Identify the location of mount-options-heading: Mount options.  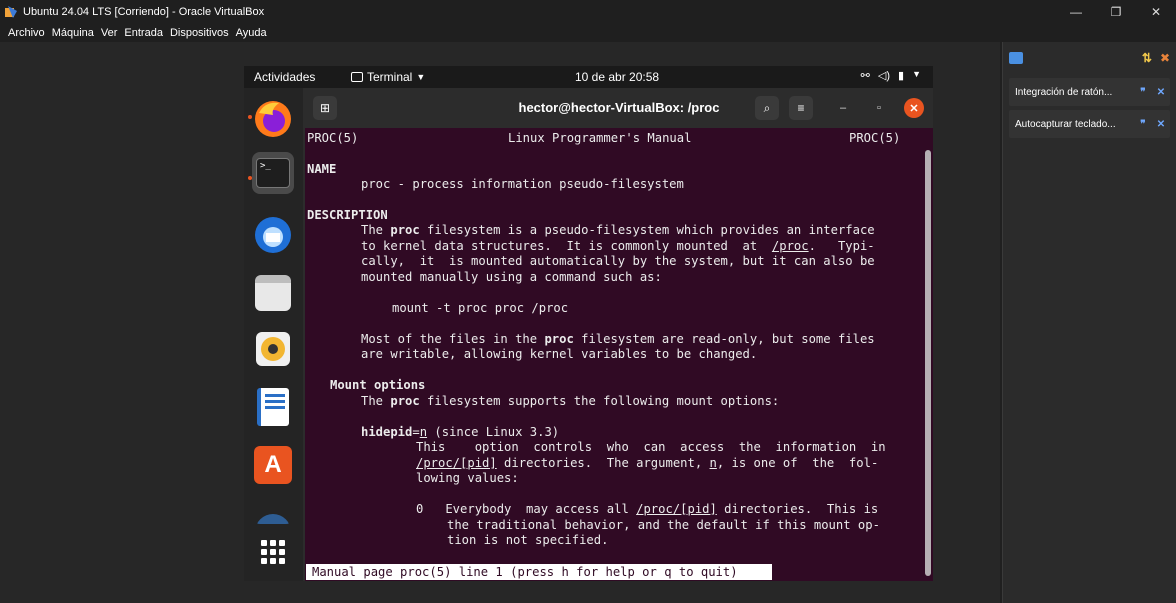
(378, 385).